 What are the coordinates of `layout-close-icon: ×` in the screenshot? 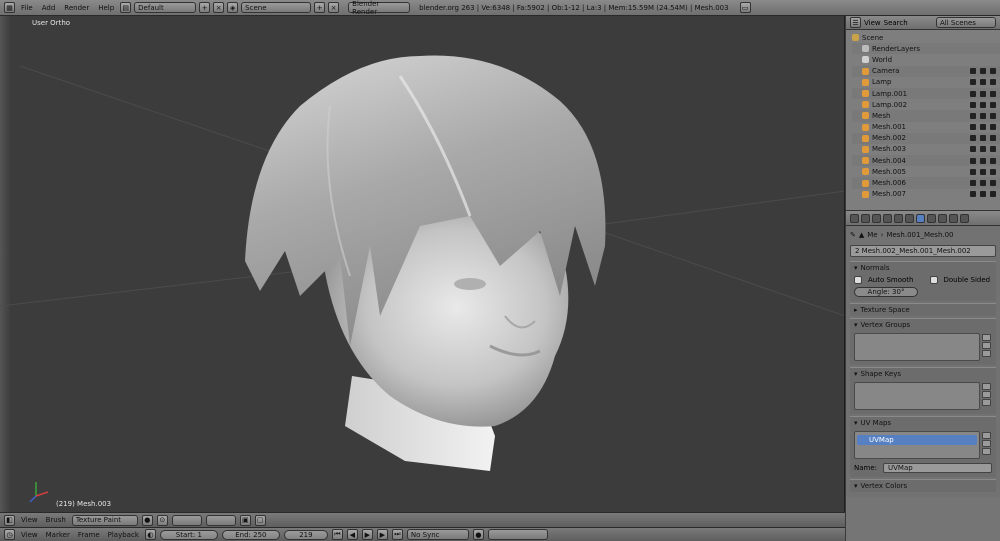 It's located at (219, 7).